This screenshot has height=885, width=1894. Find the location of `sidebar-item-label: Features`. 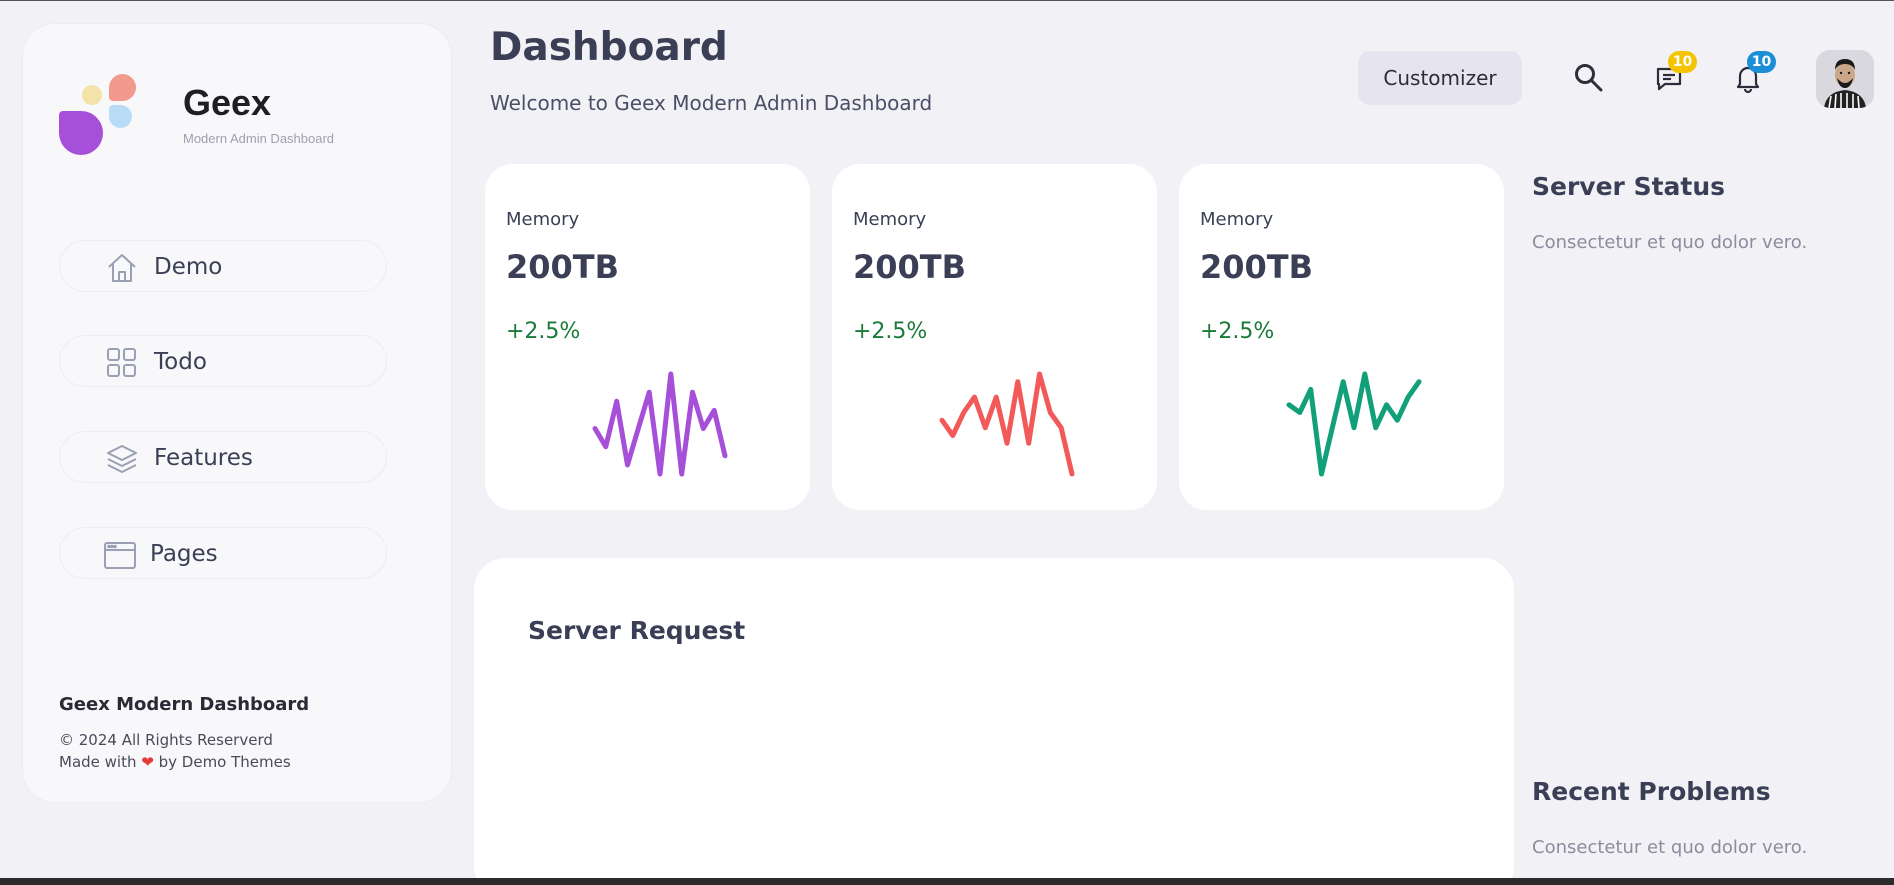

sidebar-item-label: Features is located at coordinates (203, 458).